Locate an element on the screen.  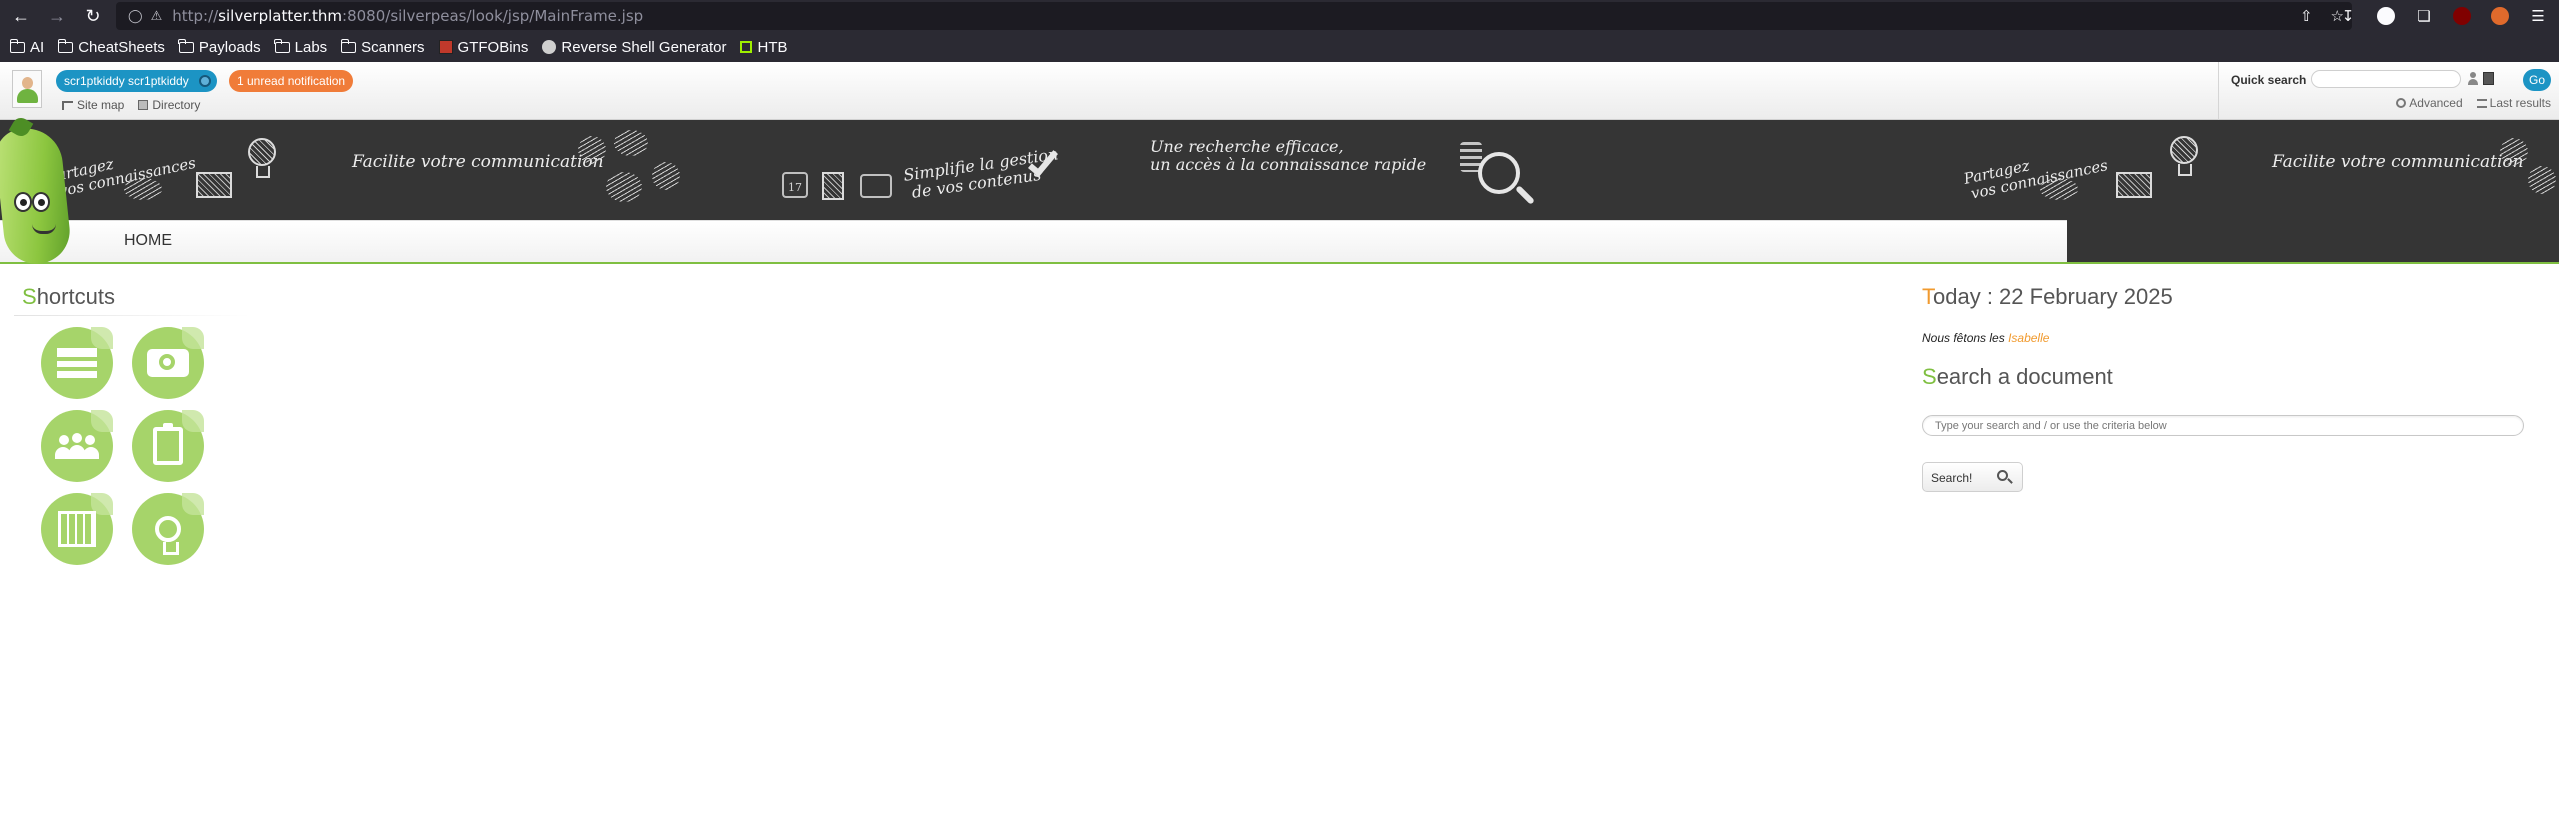
community-icon is located at coordinates (77, 446).